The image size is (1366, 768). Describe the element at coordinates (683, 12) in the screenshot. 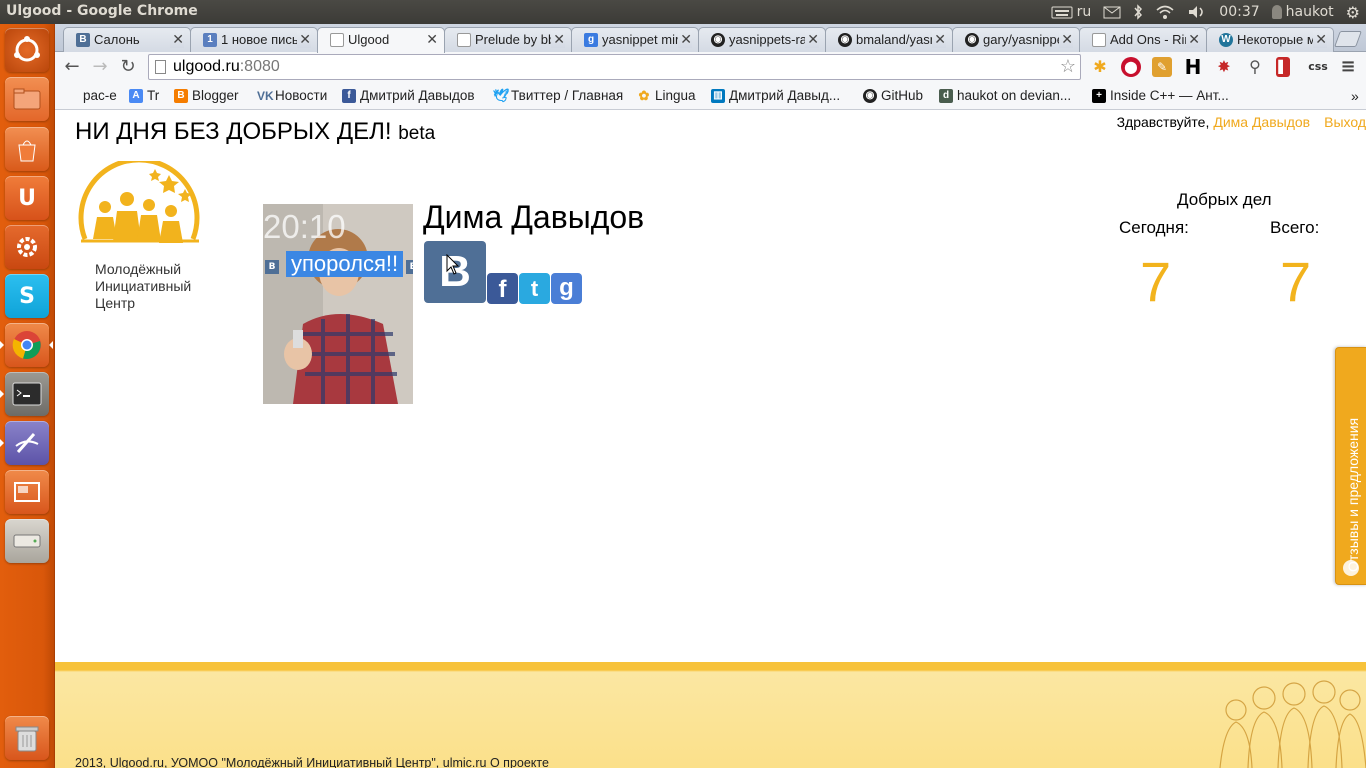

I see `top-panel: Ulgood - Google Chrome ru 00:37 haukot ⚙` at that location.